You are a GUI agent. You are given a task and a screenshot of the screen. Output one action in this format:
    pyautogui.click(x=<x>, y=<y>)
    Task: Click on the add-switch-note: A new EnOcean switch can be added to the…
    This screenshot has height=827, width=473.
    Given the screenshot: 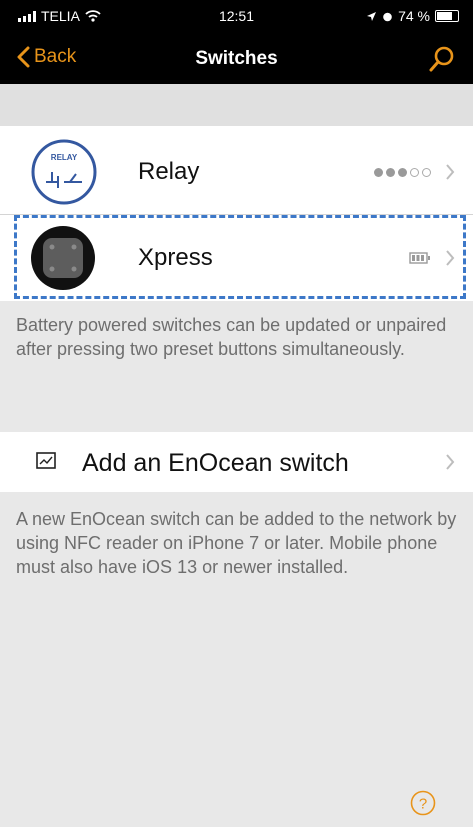 What is the action you would take?
    pyautogui.click(x=236, y=543)
    